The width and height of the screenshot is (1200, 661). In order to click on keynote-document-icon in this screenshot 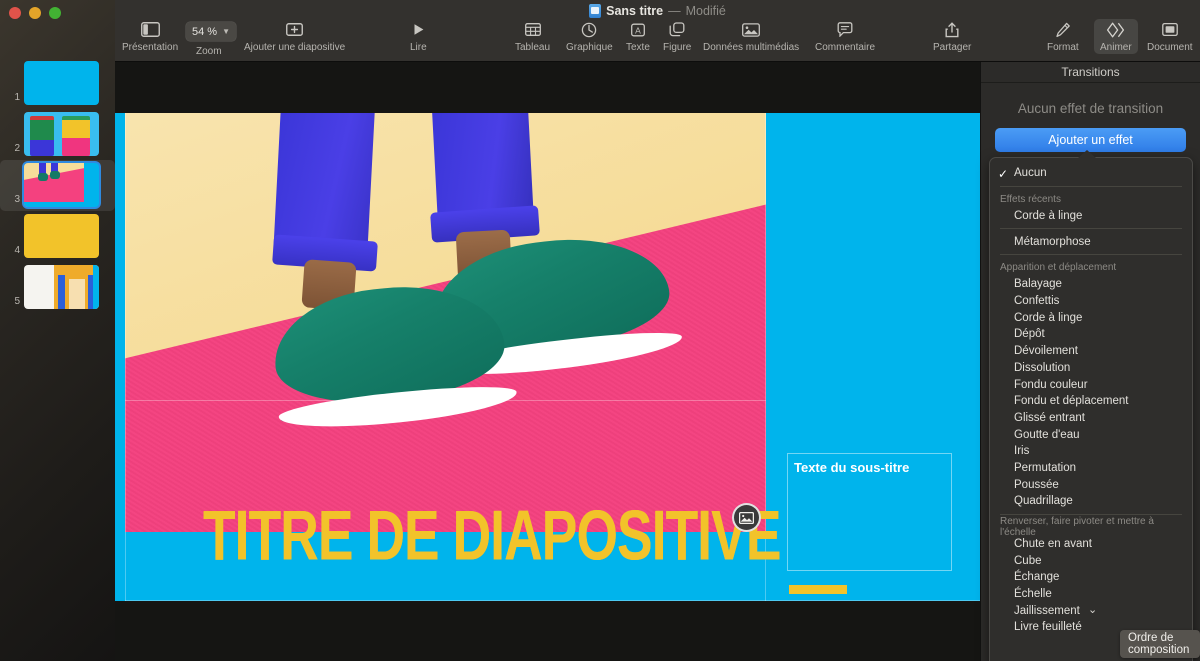, I will do `click(595, 11)`.